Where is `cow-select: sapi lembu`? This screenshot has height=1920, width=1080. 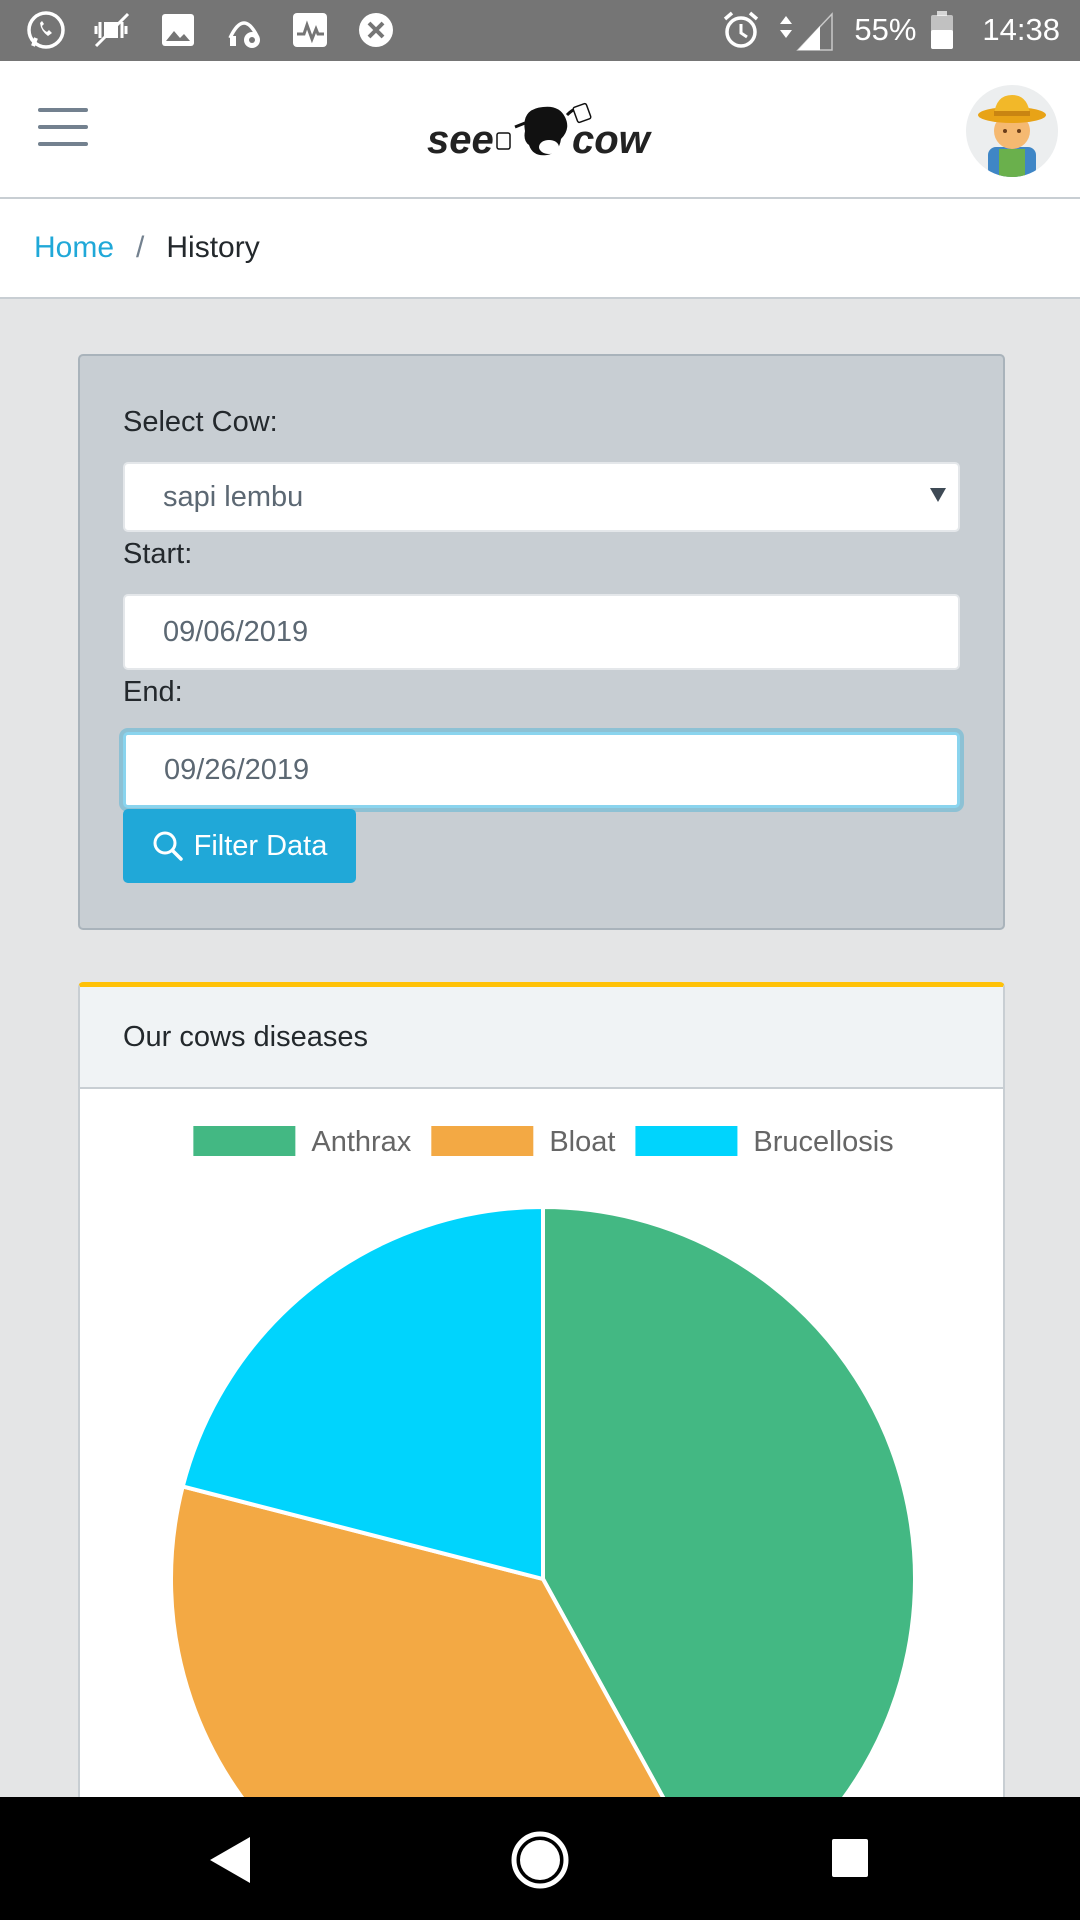 cow-select: sapi lembu is located at coordinates (541, 497).